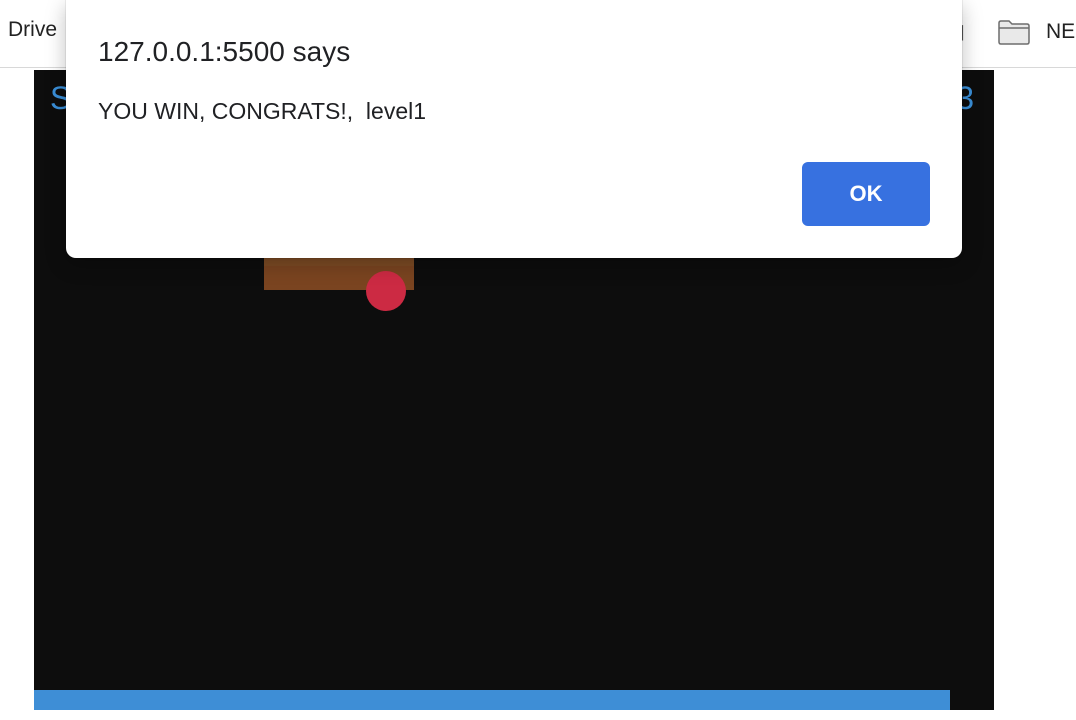 The image size is (1076, 720). What do you see at coordinates (262, 111) in the screenshot?
I see `alert-message: YOU WIN, CONGRATS!, level1` at bounding box center [262, 111].